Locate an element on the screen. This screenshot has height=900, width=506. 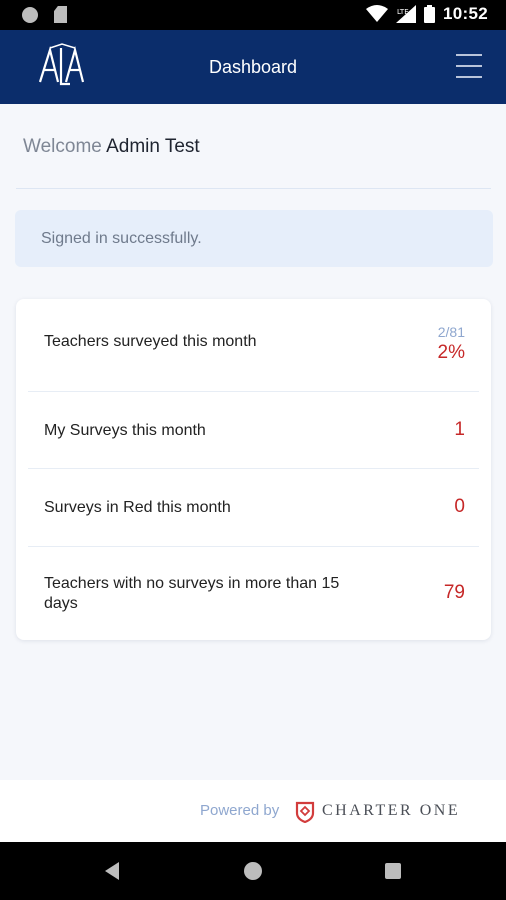
page-title: Dashboard is located at coordinates (253, 67).